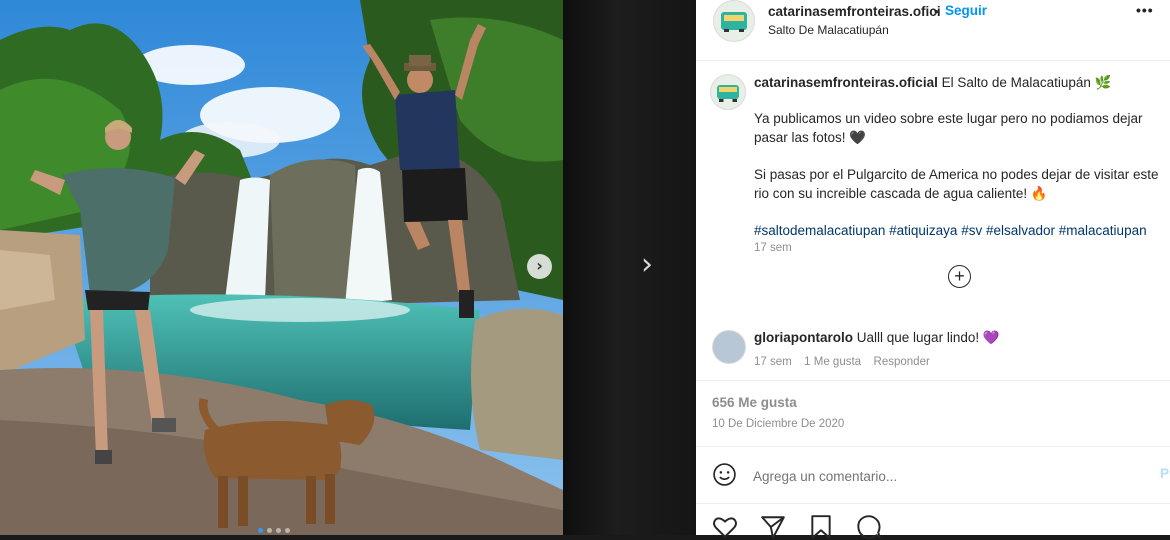  What do you see at coordinates (734, 21) in the screenshot?
I see `author-avatar` at bounding box center [734, 21].